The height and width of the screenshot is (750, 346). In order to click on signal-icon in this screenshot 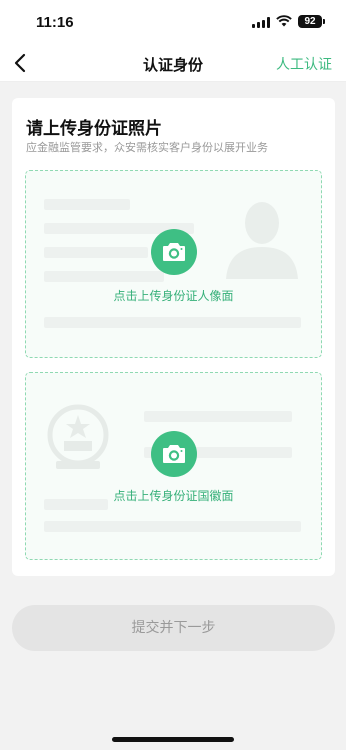, I will do `click(262, 22)`.